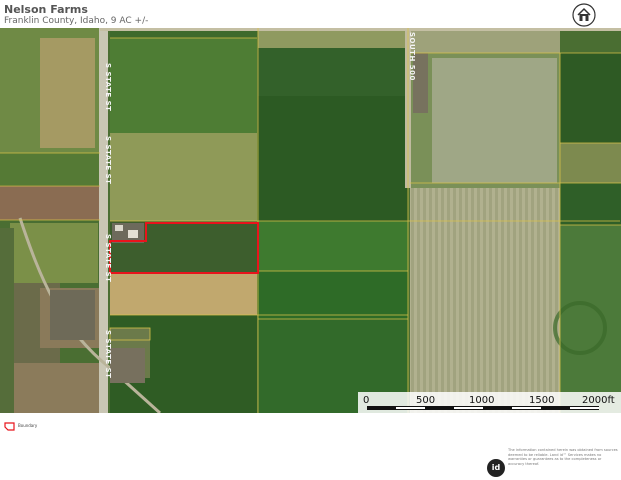 This screenshot has width=621, height=480. What do you see at coordinates (64, 427) in the screenshot?
I see `map-legend: Boundary` at bounding box center [64, 427].